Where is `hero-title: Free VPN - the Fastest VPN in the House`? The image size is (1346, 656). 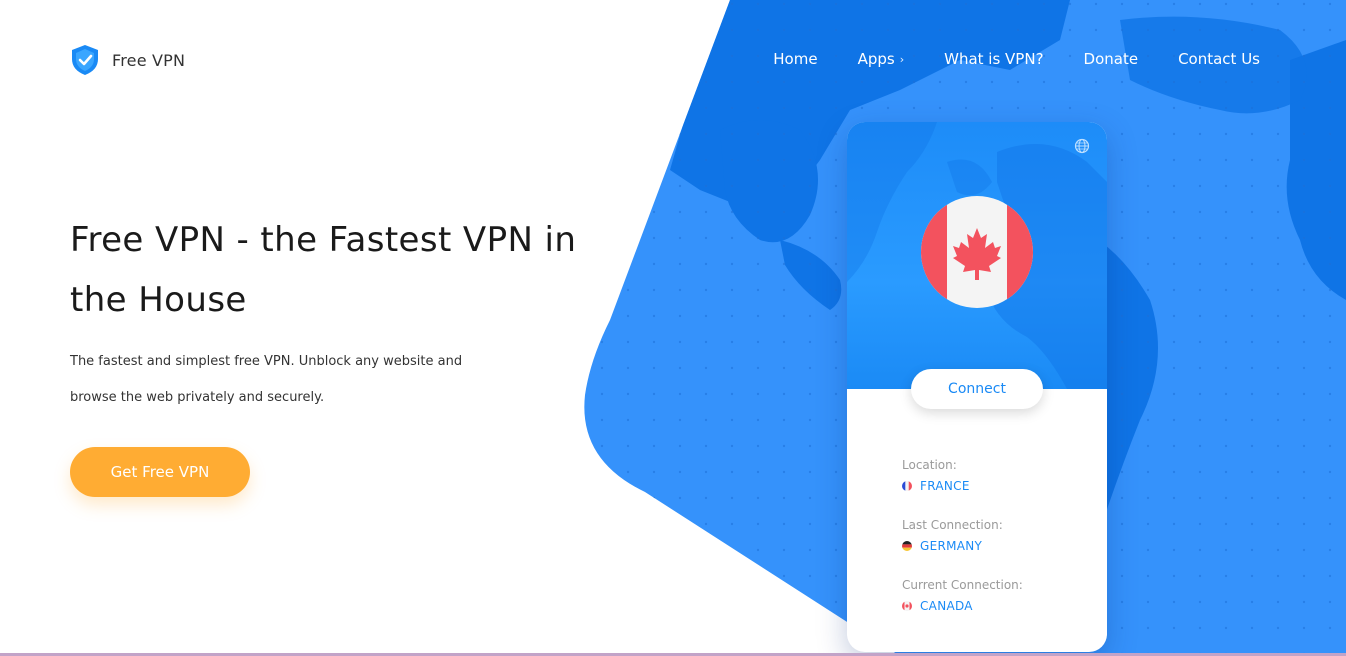 hero-title: Free VPN - the Fastest VPN in the House is located at coordinates (323, 270).